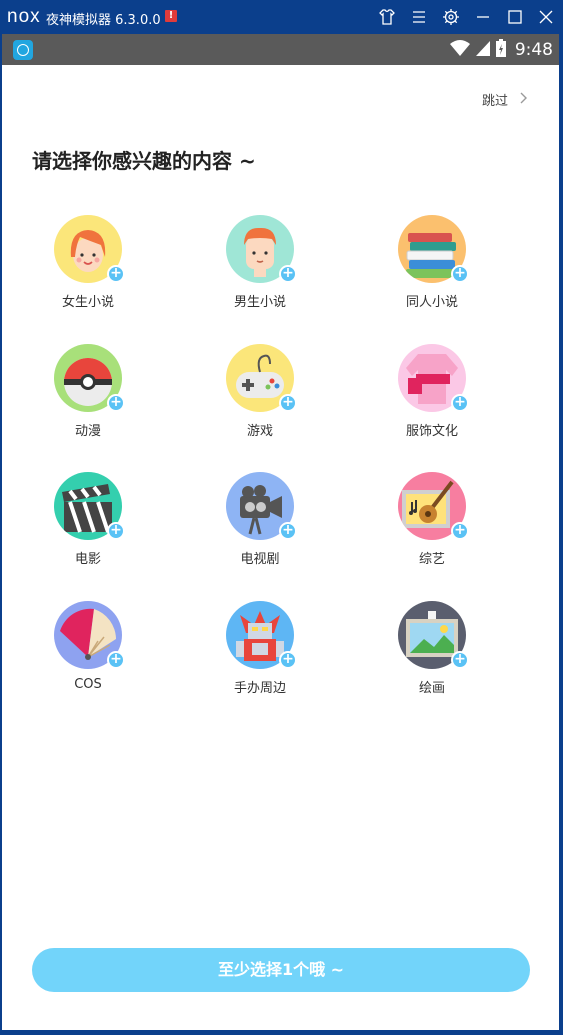 The image size is (563, 1035). What do you see at coordinates (431, 688) in the screenshot?
I see `category-label: 绘画` at bounding box center [431, 688].